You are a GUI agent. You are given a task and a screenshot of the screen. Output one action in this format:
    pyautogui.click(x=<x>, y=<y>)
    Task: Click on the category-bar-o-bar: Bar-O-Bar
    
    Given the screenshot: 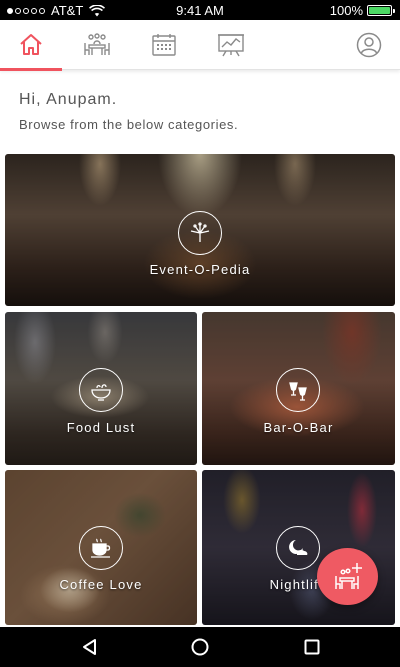 What is the action you would take?
    pyautogui.click(x=298, y=388)
    